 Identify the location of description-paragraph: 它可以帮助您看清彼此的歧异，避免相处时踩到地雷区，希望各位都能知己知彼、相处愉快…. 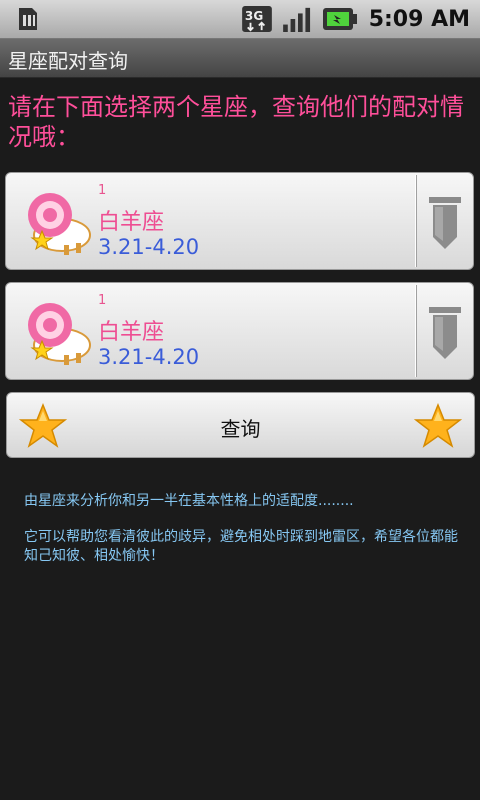
(241, 546).